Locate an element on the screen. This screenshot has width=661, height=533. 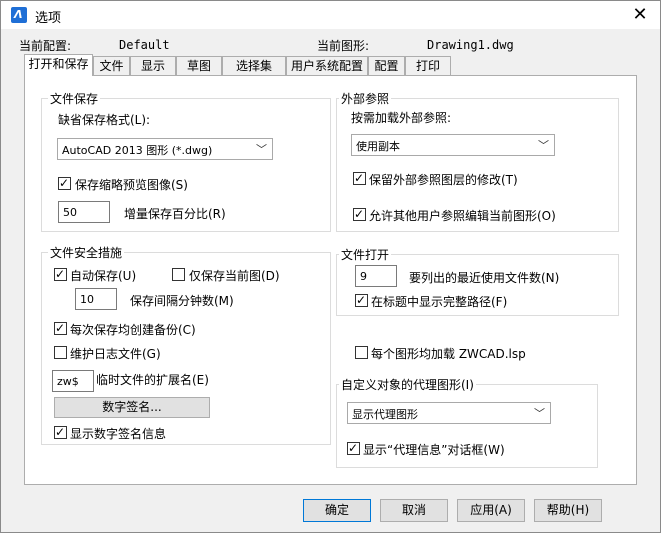
save-thumbnail-checkbox is located at coordinates (64, 183).